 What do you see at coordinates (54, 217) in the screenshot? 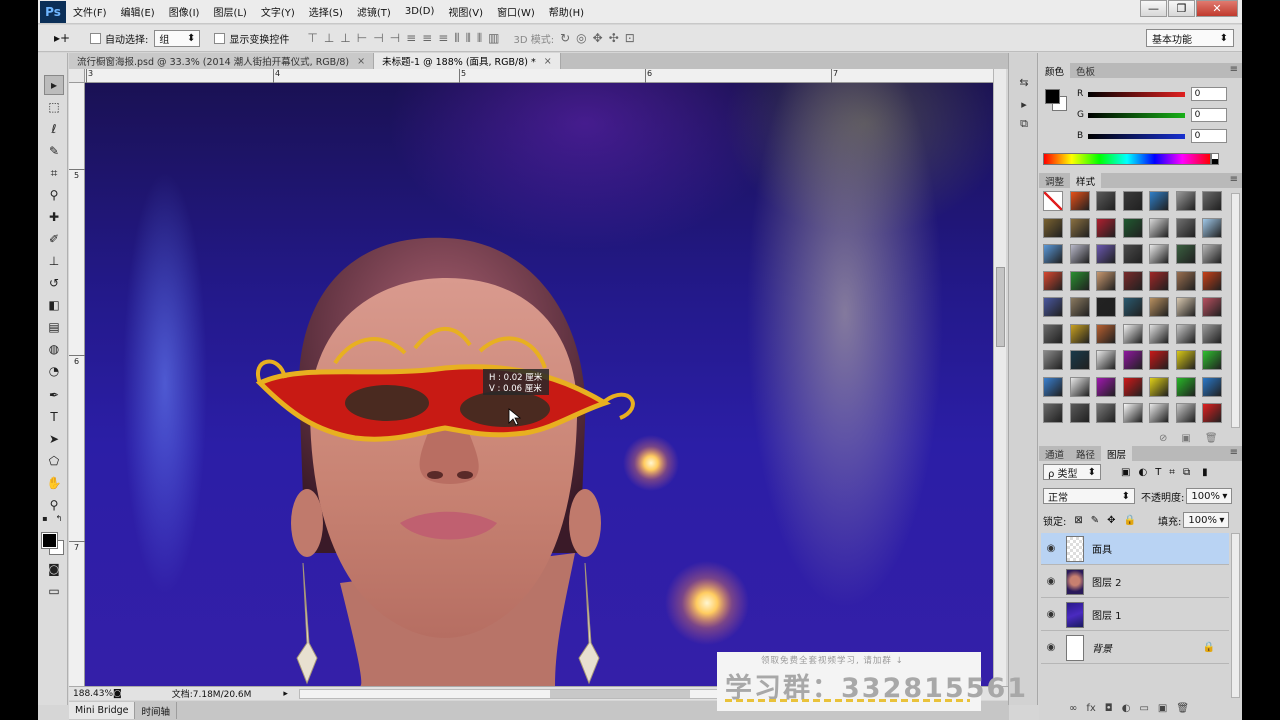
I see `healing-brush-tool-icon: ✚` at bounding box center [54, 217].